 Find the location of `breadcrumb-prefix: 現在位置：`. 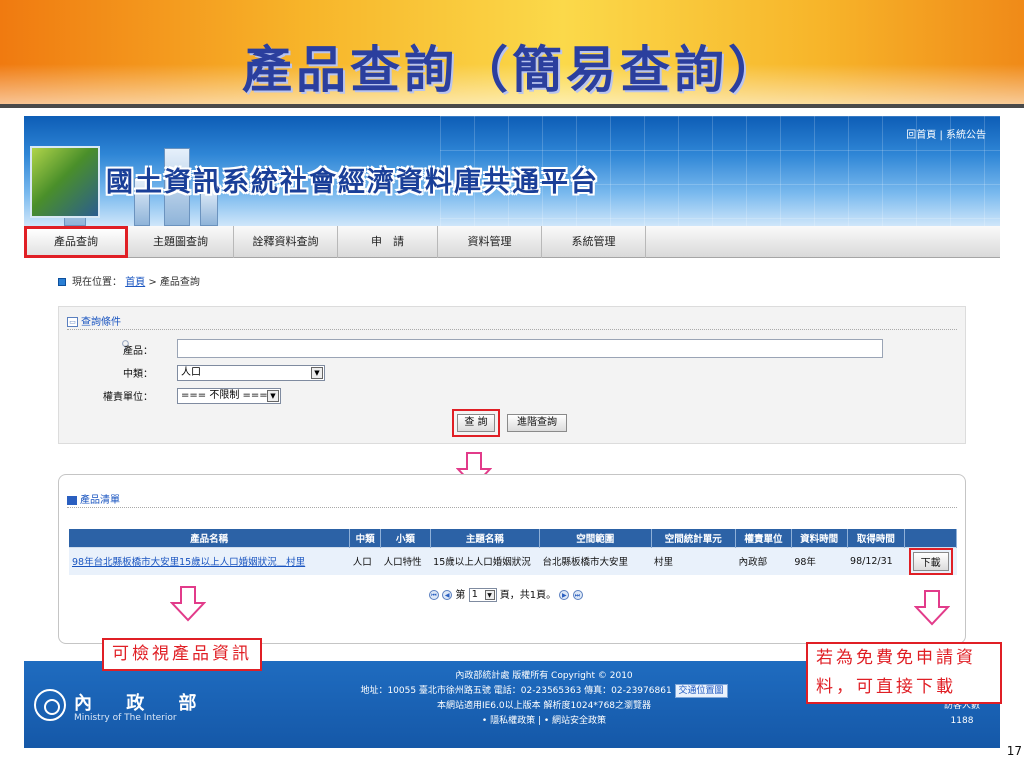

breadcrumb-prefix: 現在位置： is located at coordinates (97, 282).